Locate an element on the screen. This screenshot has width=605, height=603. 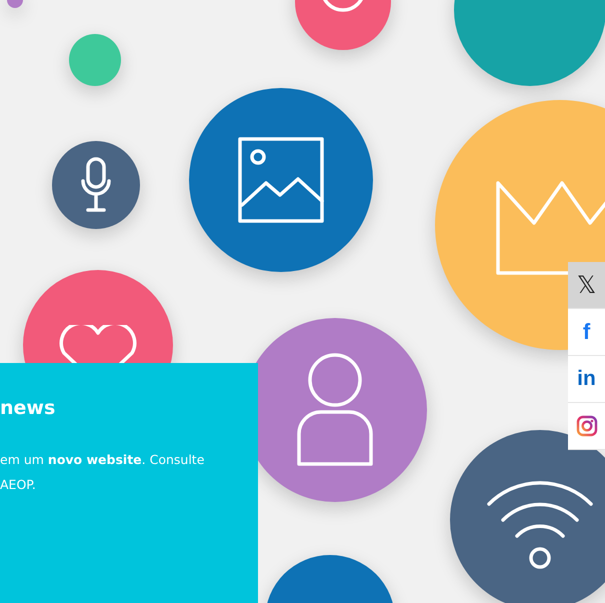
image-icon is located at coordinates (281, 180).